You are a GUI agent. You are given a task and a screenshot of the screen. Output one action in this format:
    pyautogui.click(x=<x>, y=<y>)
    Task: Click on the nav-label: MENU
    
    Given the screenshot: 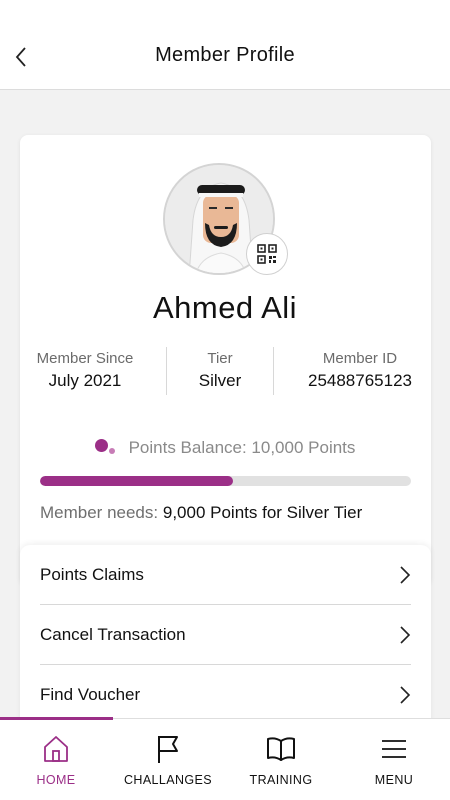 What is the action you would take?
    pyautogui.click(x=394, y=780)
    